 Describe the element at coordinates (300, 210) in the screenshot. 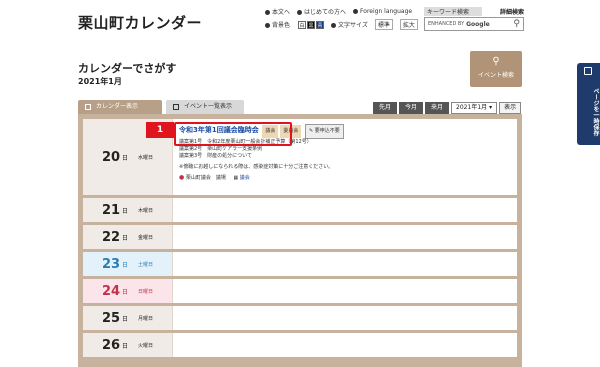

I see `day-row: 21 日木曜日` at that location.